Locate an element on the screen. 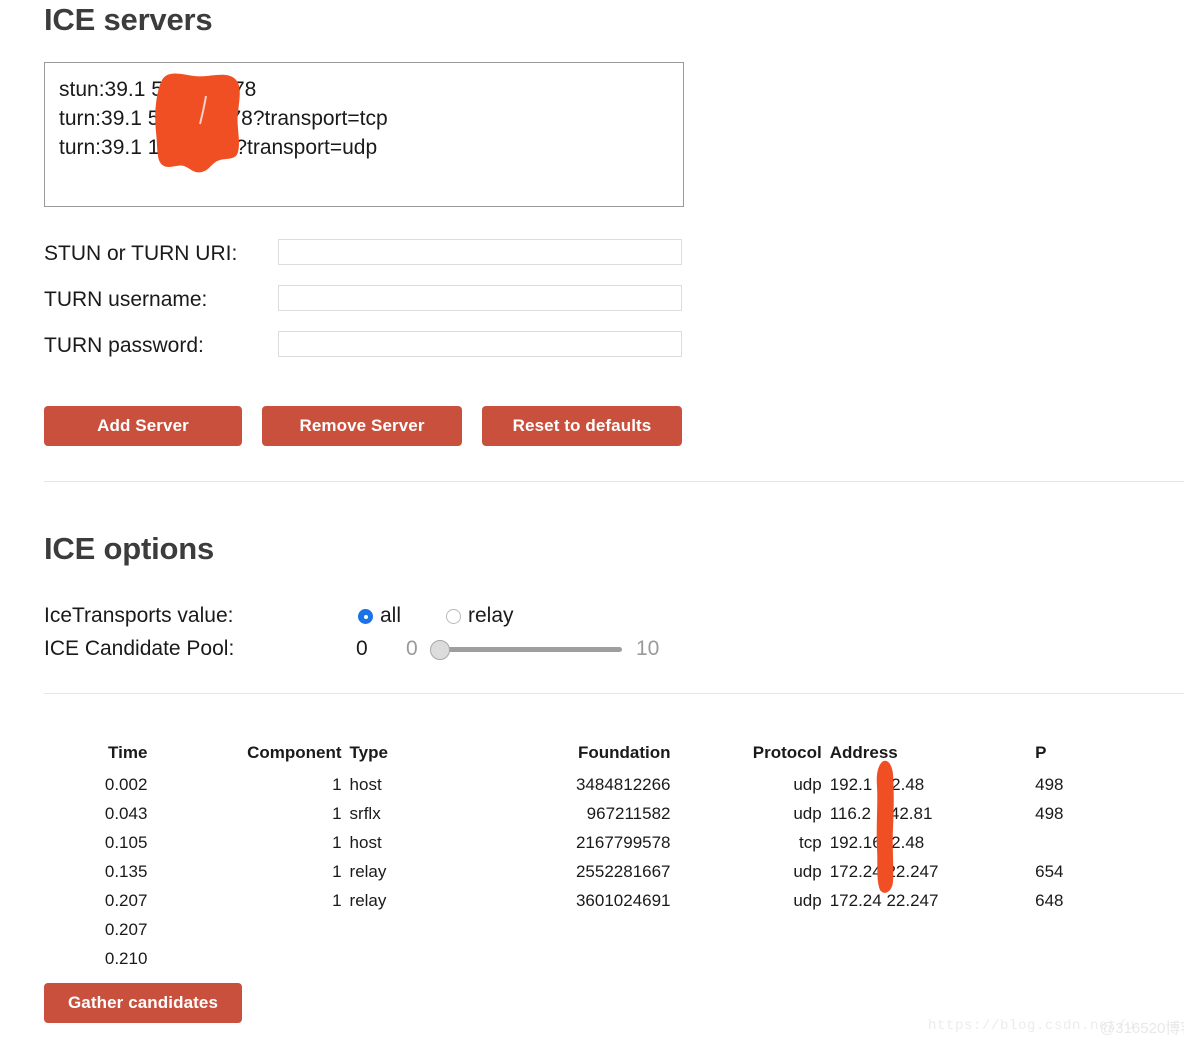 This screenshot has height=1045, width=1184. candidate-pool-slider is located at coordinates (530, 650).